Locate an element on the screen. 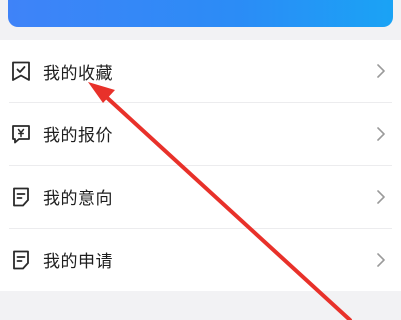 This screenshot has width=401, height=320. menu-item-label: 我的报价 is located at coordinates (78, 136).